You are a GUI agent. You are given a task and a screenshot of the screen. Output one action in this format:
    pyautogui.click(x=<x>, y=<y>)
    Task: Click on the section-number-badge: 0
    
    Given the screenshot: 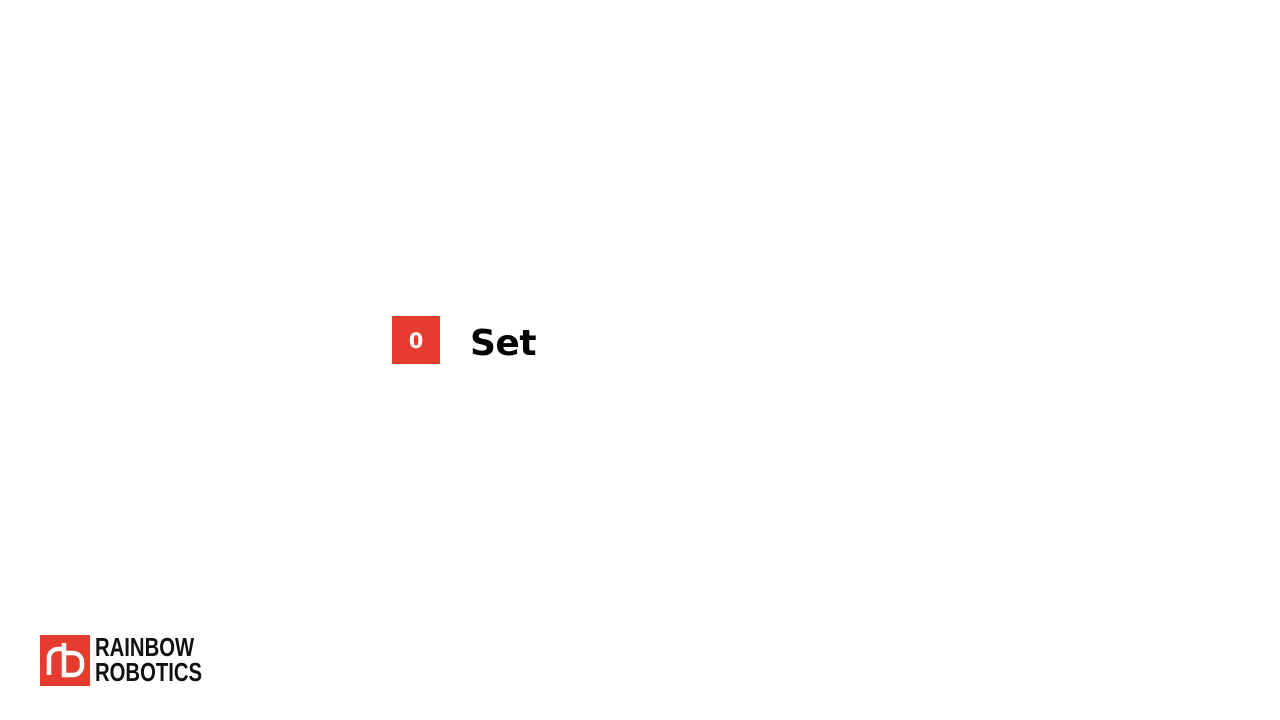 What is the action you would take?
    pyautogui.click(x=416, y=340)
    